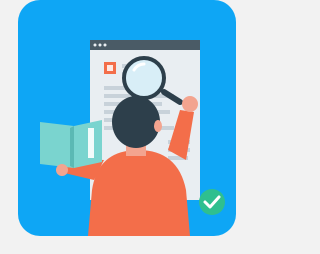  I want to click on hair, so click(136, 122).